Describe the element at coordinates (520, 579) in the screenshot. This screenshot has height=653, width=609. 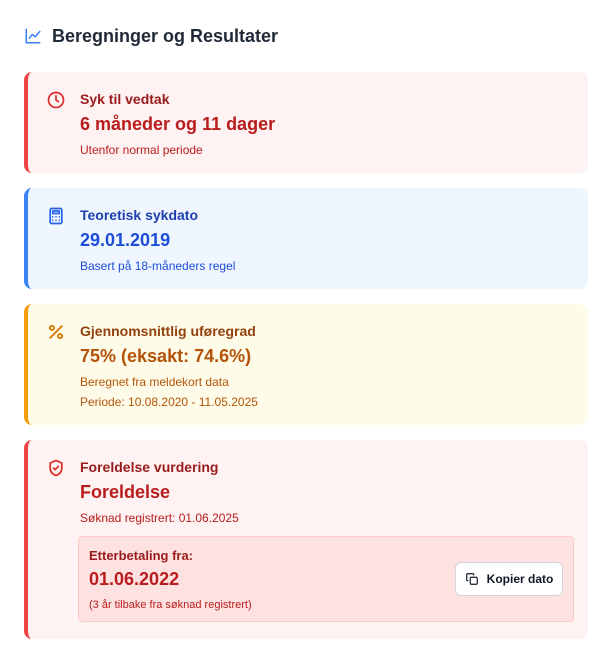
I see `copy-date-button-label: Kopier dato` at that location.